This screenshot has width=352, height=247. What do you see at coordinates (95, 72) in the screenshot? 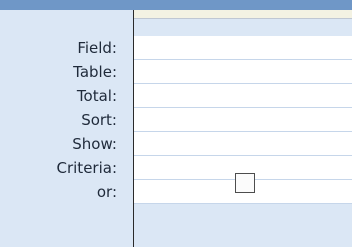
I see `row-label-table: Table:` at bounding box center [95, 72].